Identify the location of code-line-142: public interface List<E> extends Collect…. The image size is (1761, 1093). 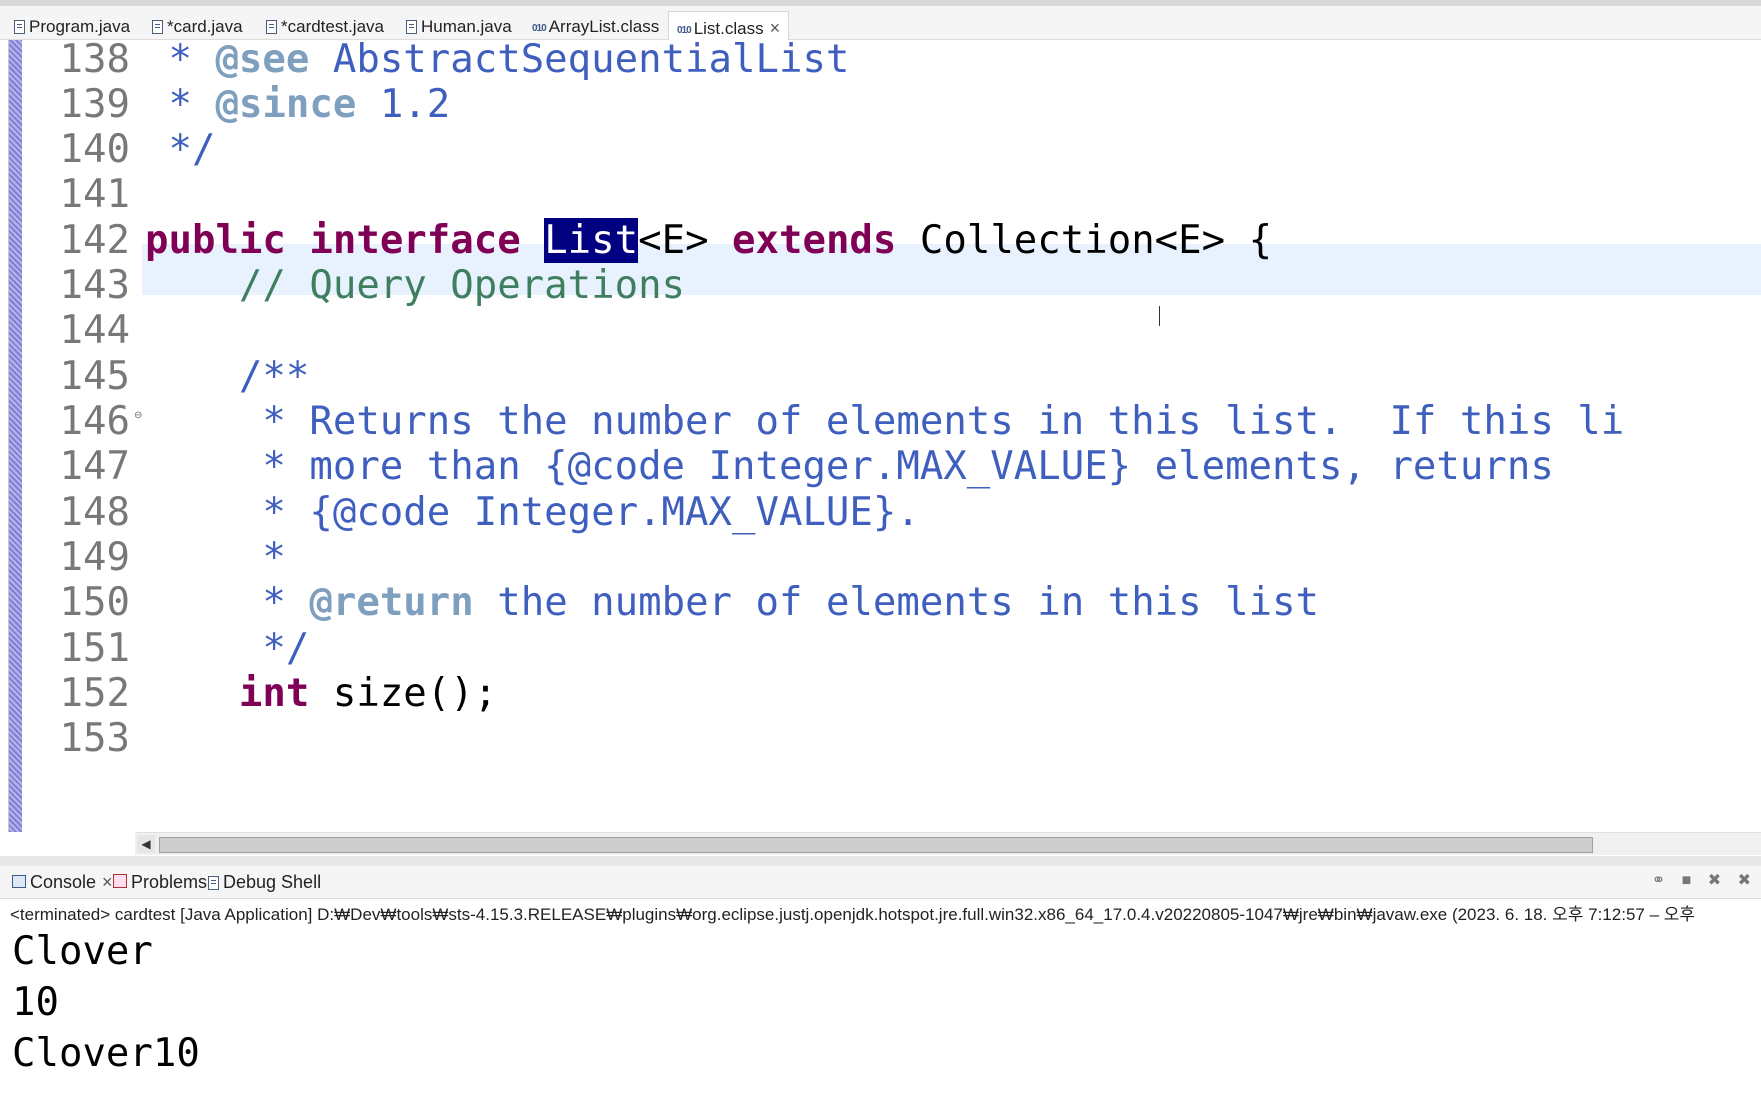
(709, 240).